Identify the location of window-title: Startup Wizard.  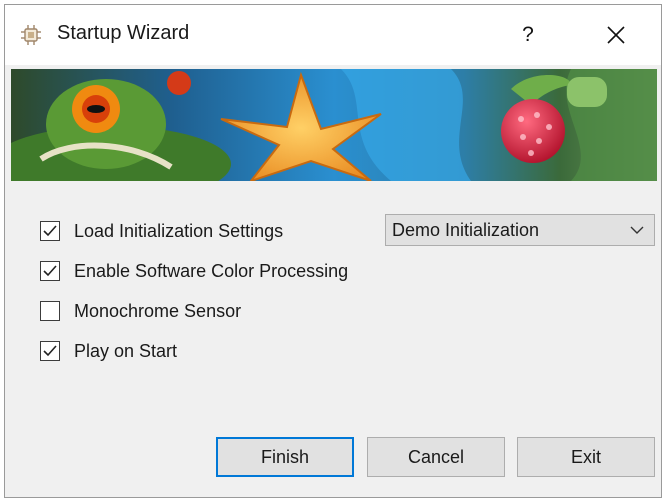
(123, 33).